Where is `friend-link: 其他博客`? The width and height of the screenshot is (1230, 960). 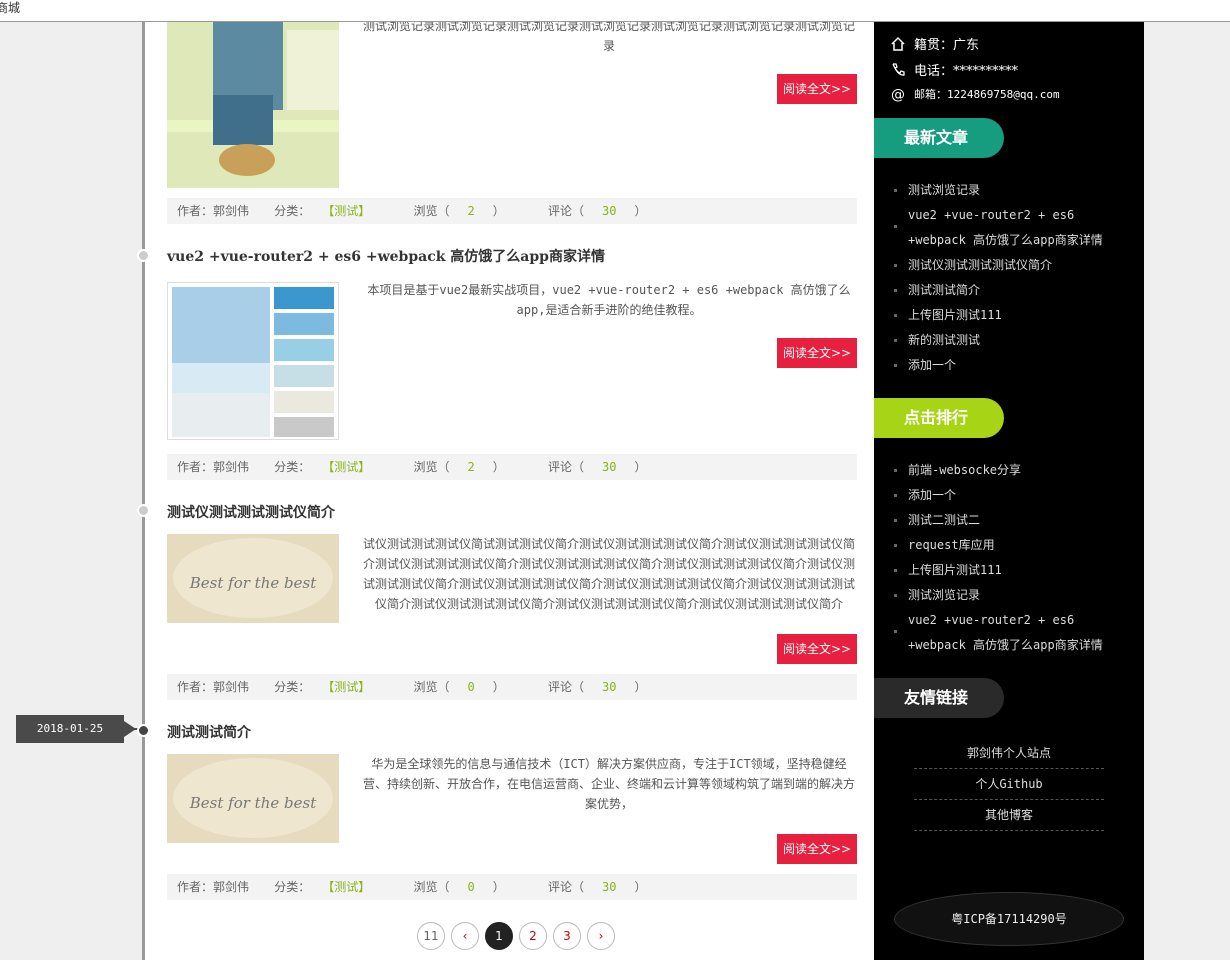
friend-link: 其他博客 is located at coordinates (1009, 815).